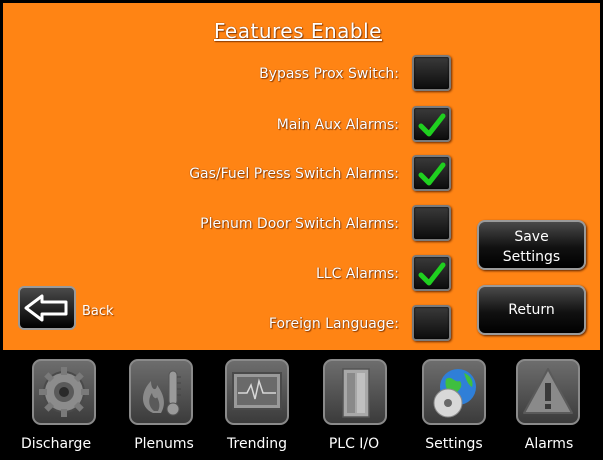  Describe the element at coordinates (337, 125) in the screenshot. I see `feature-label-main-aux-alarms: Main Aux Alarms:` at that location.